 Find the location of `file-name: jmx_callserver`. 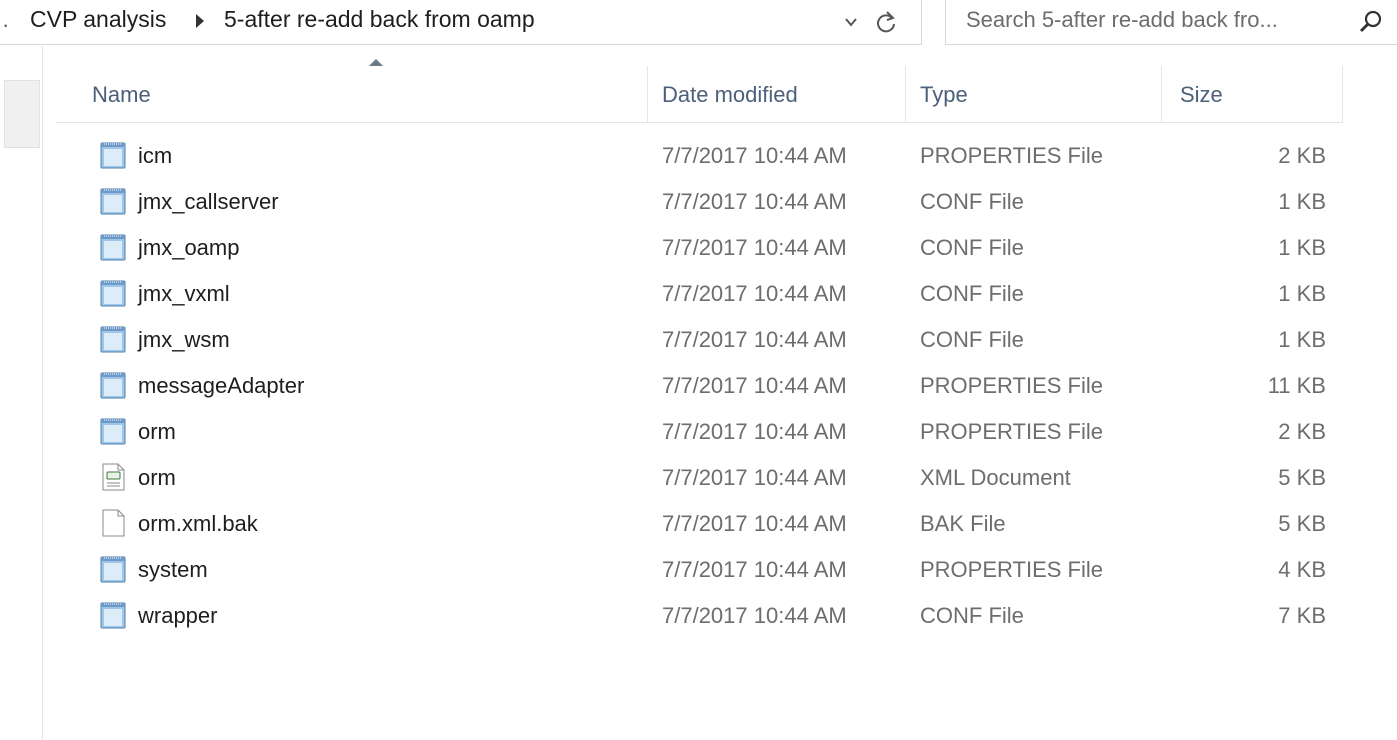

file-name: jmx_callserver is located at coordinates (208, 201).